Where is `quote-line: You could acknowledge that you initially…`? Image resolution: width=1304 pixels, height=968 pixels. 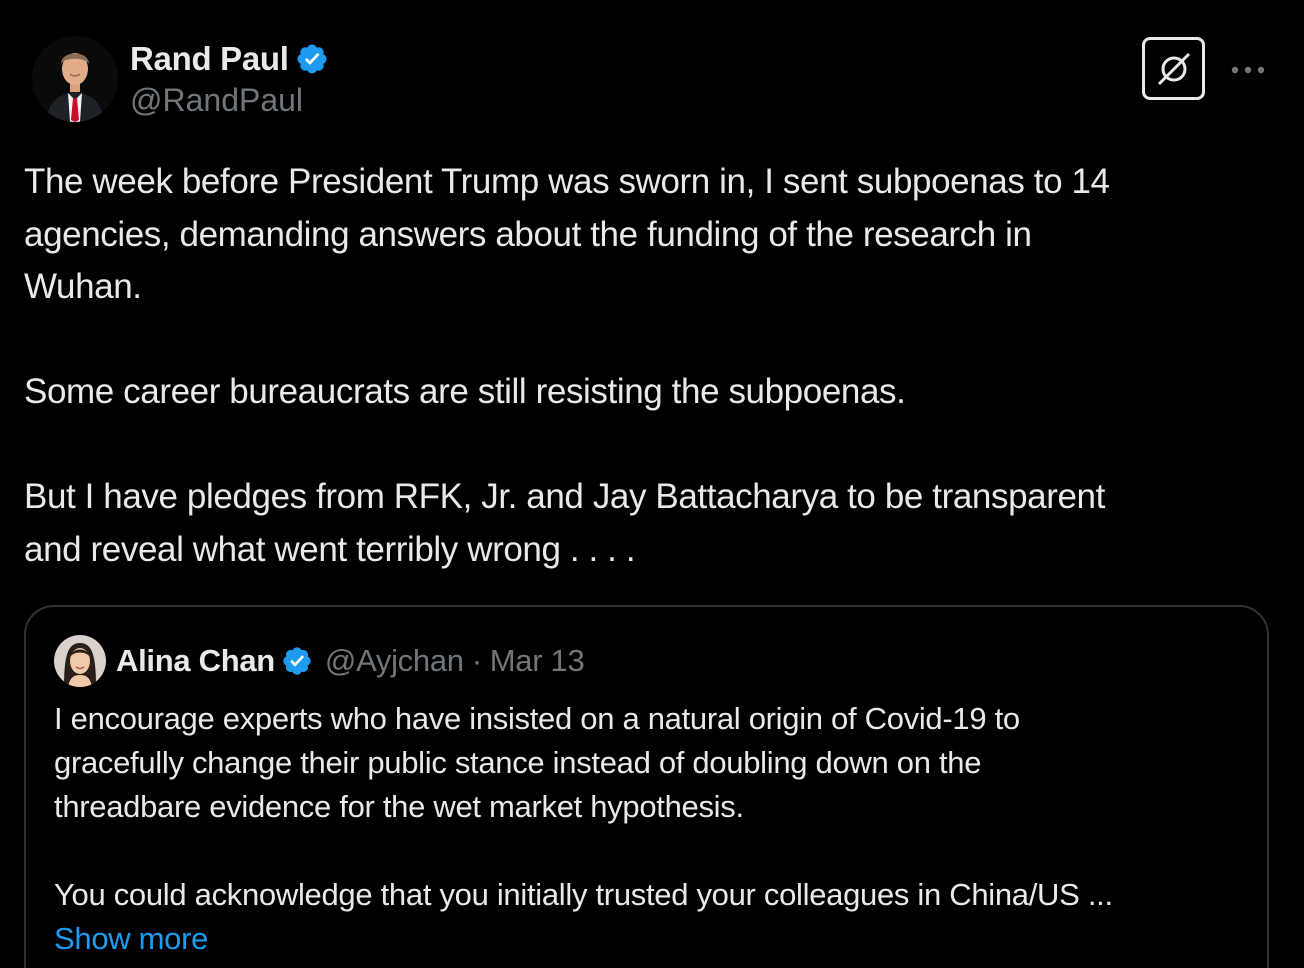 quote-line: You could acknowledge that you initially… is located at coordinates (583, 894).